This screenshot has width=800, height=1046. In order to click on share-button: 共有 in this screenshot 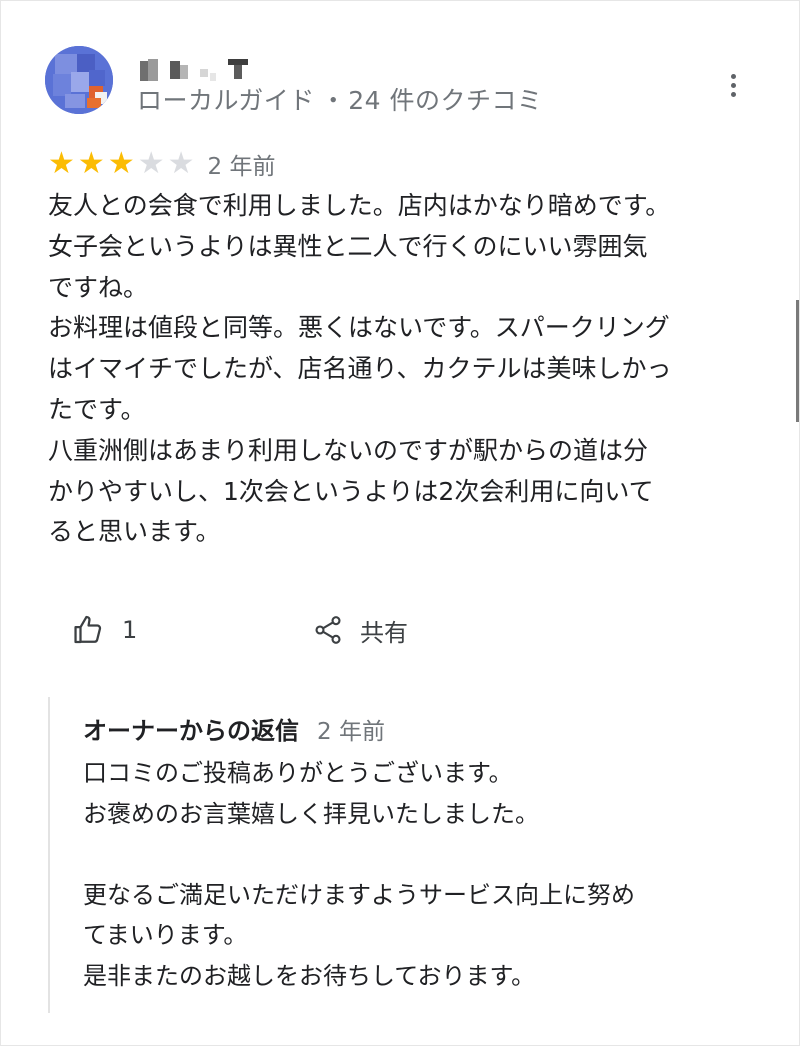, I will do `click(360, 630)`.